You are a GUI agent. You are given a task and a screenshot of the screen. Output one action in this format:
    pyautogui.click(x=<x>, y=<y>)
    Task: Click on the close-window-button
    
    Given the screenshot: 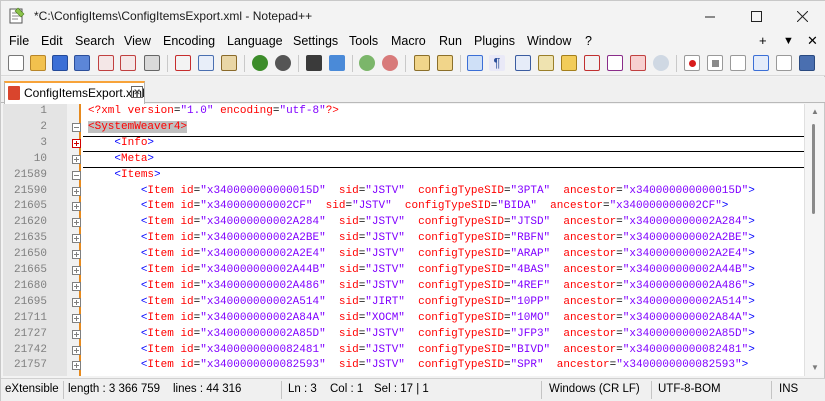 What is the action you would take?
    pyautogui.click(x=802, y=16)
    